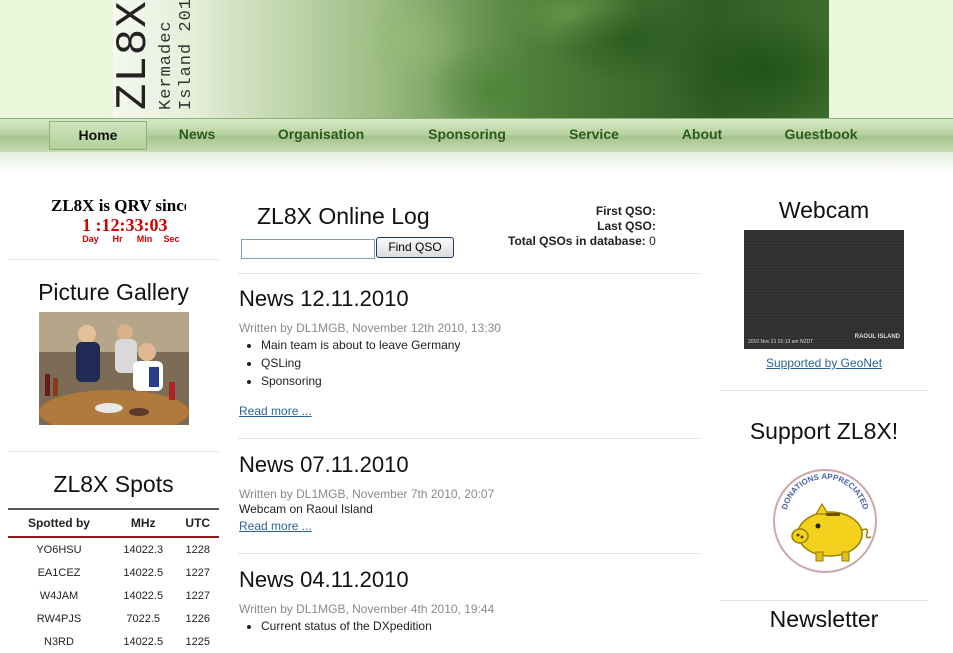 This screenshot has width=953, height=653. I want to click on column-utc: UTC, so click(197, 523).